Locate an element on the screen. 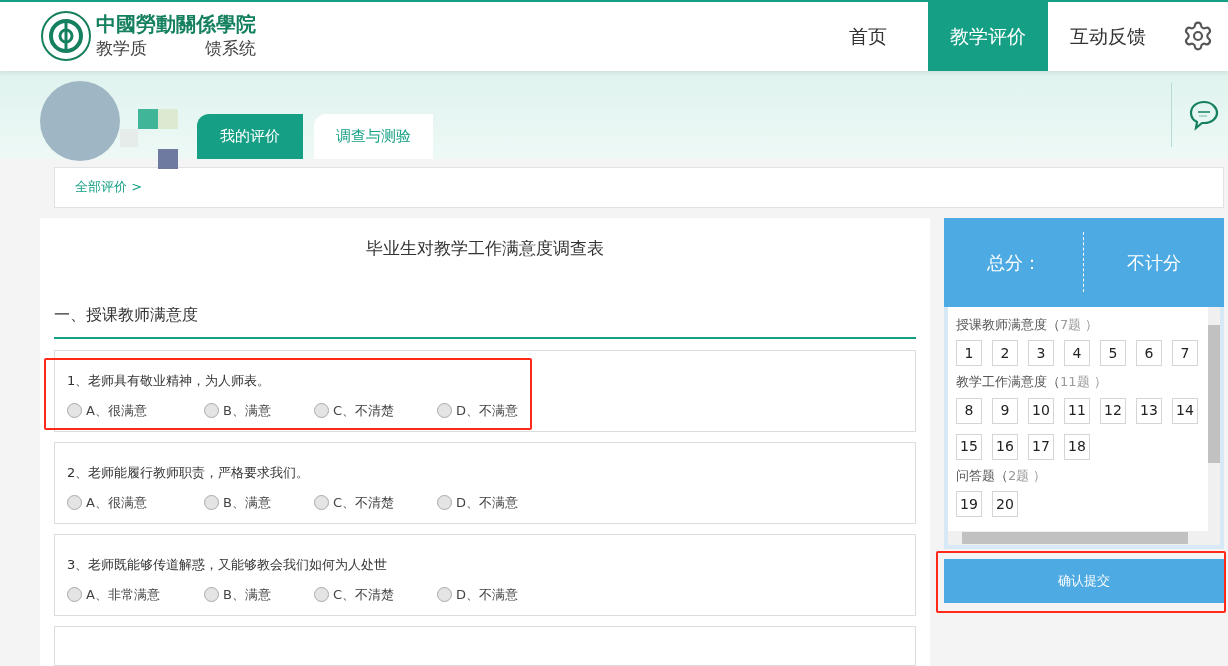 The image size is (1228, 666). question-number: 1 is located at coordinates (969, 353).